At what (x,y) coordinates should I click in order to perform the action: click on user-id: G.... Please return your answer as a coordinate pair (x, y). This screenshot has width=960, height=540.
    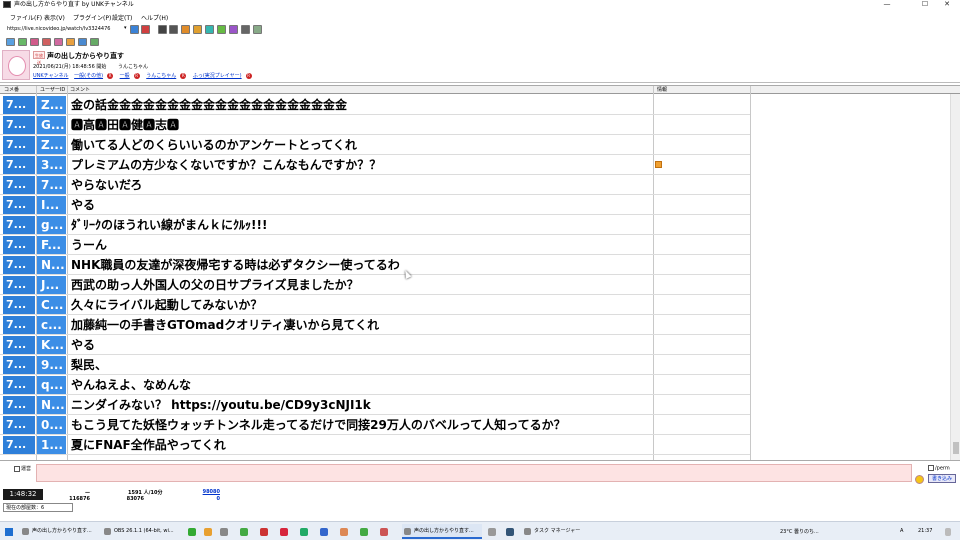
    Looking at the image, I should click on (51, 125).